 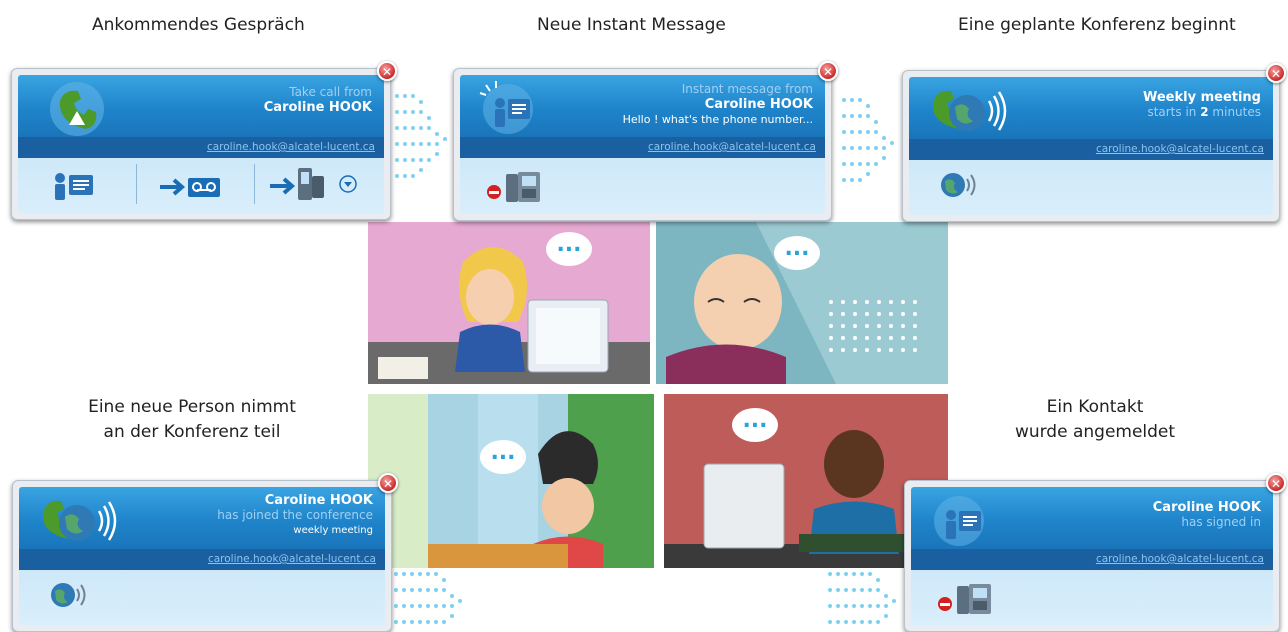 I want to click on caption-person-joins-line1: Eine neue Person nimmt, so click(x=192, y=407).